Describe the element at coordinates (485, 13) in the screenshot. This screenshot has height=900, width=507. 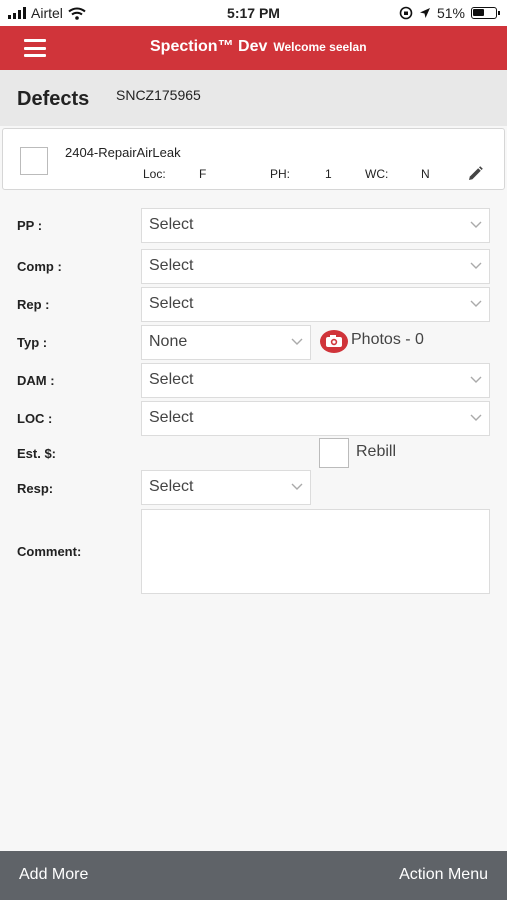
I see `battery-icon` at that location.